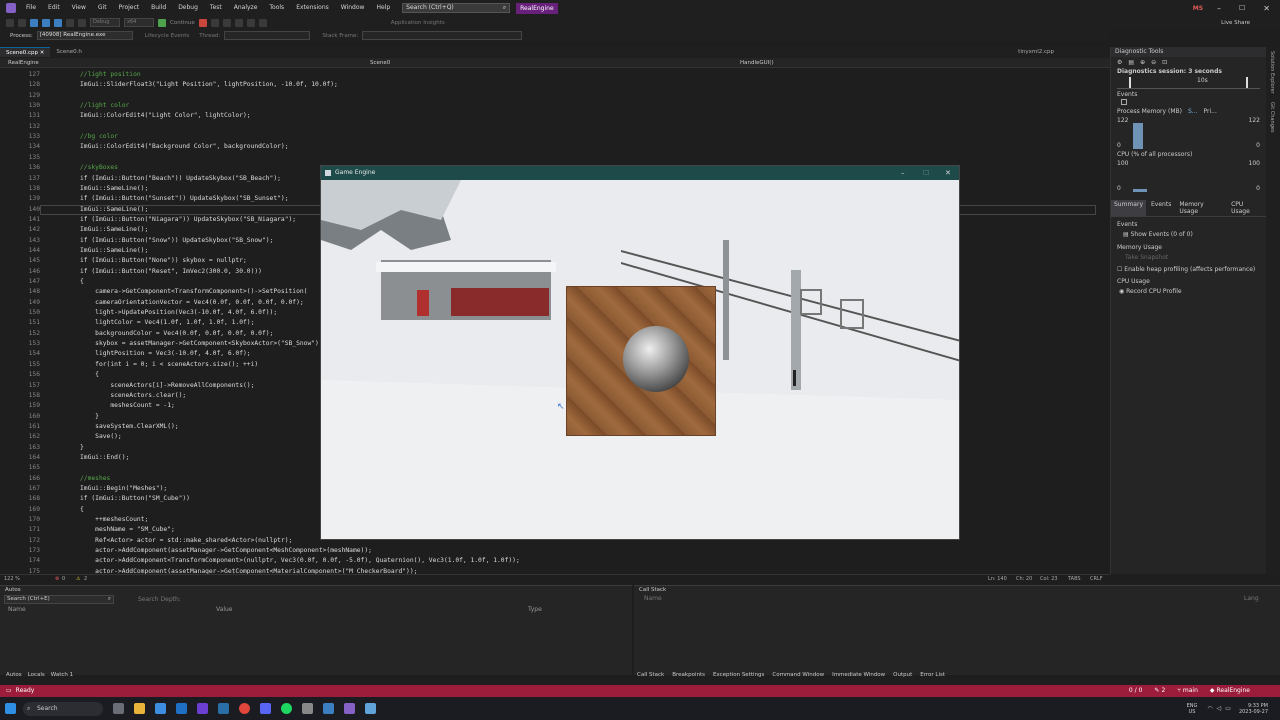 This screenshot has height=720, width=1280. I want to click on menu-edit: Edit, so click(54, 8).